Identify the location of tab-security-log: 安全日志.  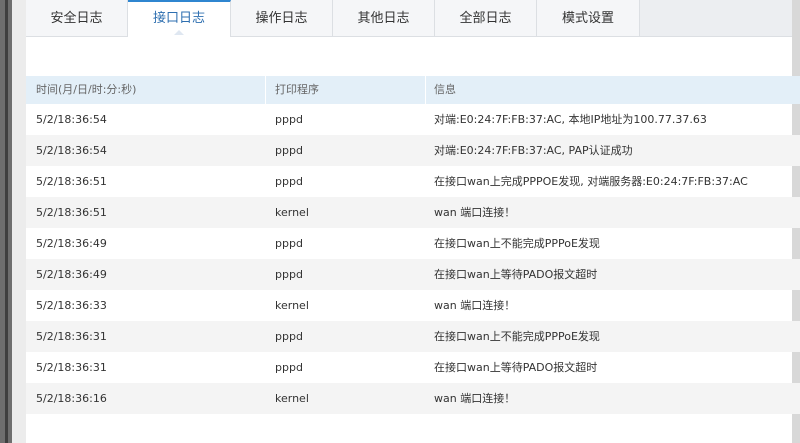
(77, 18).